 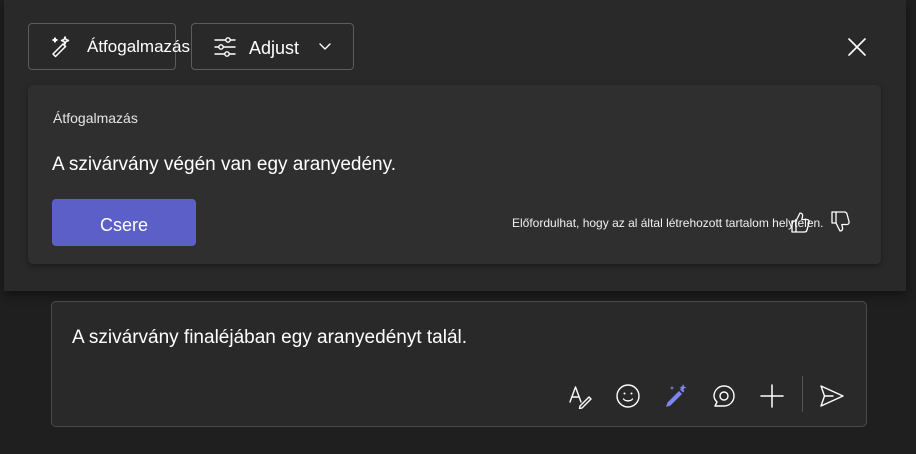 I want to click on copilot-rewrite-icon, so click(x=676, y=395).